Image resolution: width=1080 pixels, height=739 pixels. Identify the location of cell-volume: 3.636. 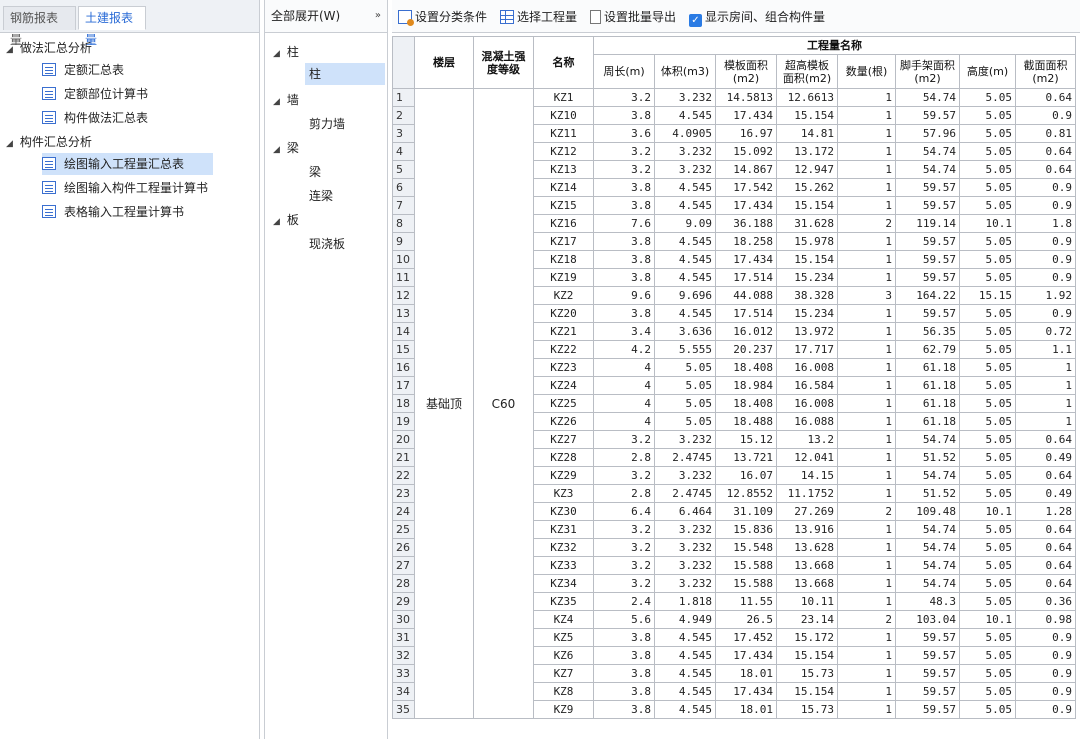
(685, 331).